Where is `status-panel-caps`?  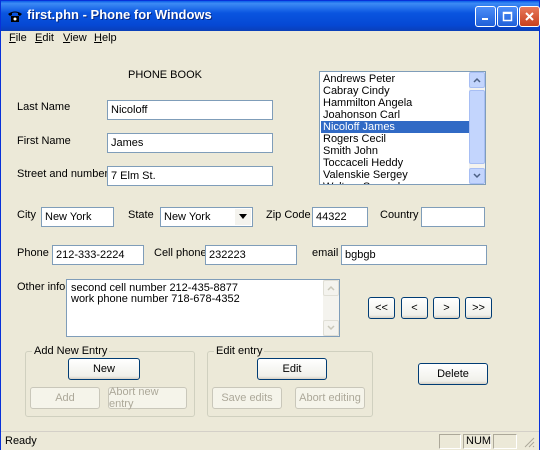
status-panel-caps is located at coordinates (450, 441).